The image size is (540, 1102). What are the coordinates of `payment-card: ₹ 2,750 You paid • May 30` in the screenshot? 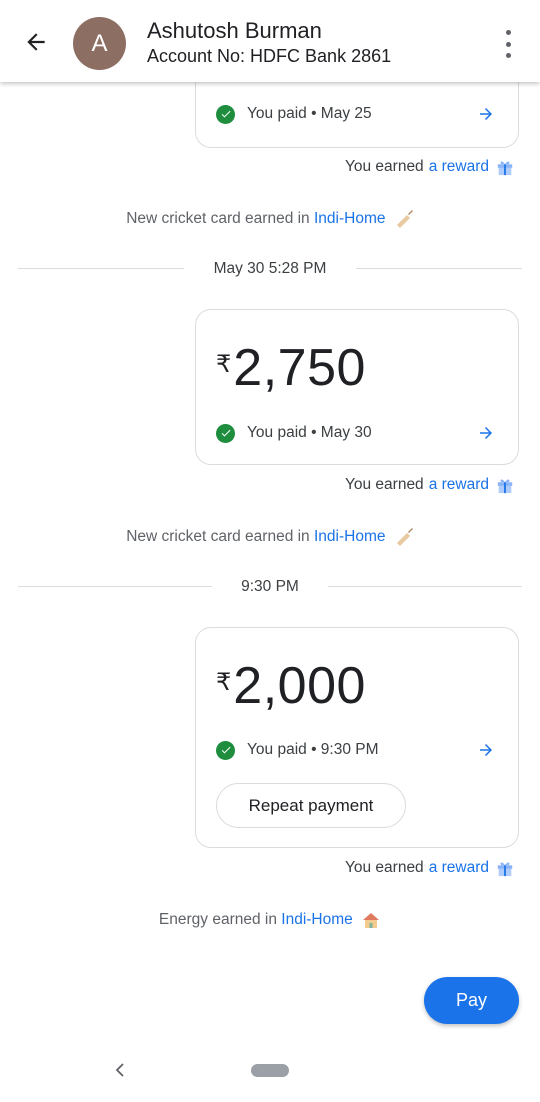 It's located at (357, 387).